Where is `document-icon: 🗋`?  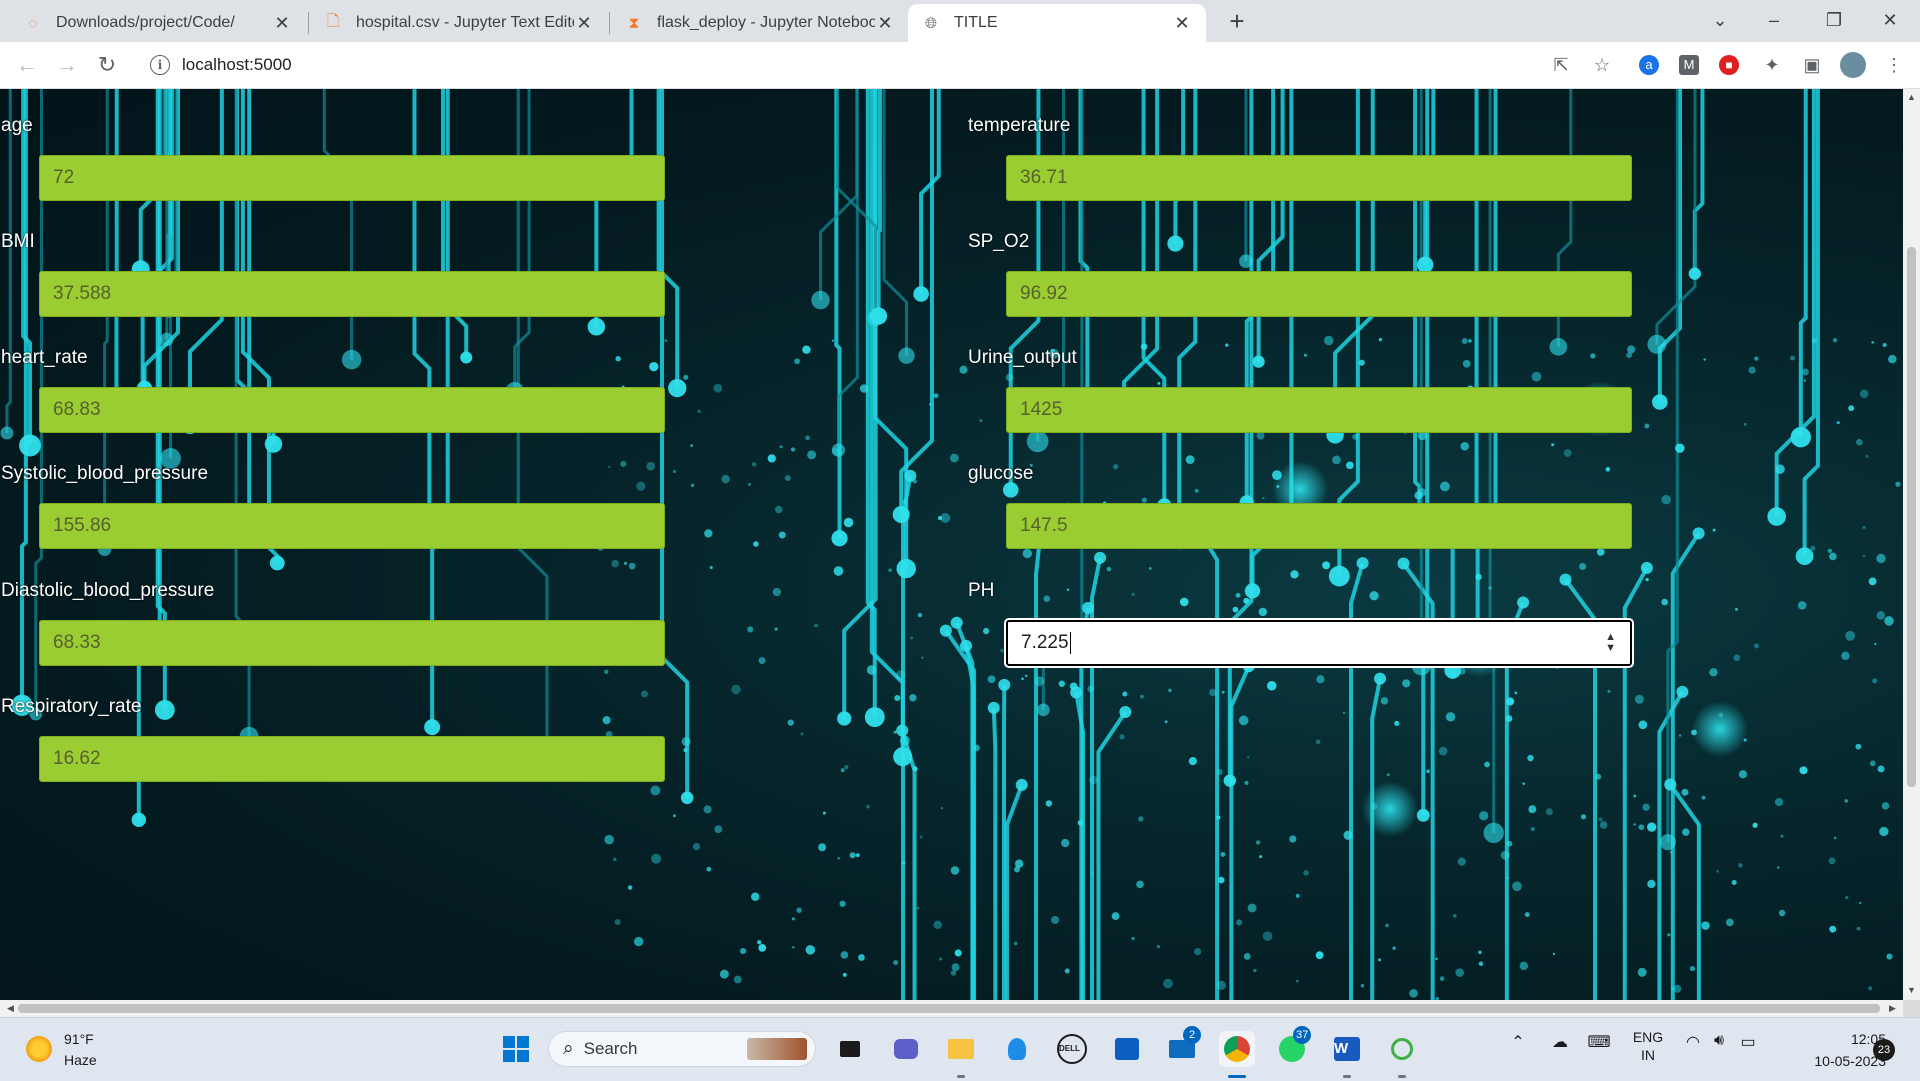 document-icon: 🗋 is located at coordinates (333, 21).